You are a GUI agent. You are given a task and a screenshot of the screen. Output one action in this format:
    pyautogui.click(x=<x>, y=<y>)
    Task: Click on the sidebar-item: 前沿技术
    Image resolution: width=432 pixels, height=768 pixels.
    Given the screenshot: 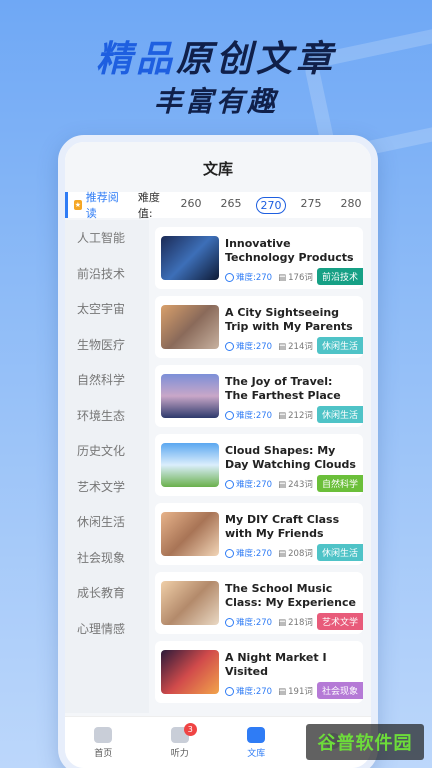 What is the action you would take?
    pyautogui.click(x=107, y=274)
    